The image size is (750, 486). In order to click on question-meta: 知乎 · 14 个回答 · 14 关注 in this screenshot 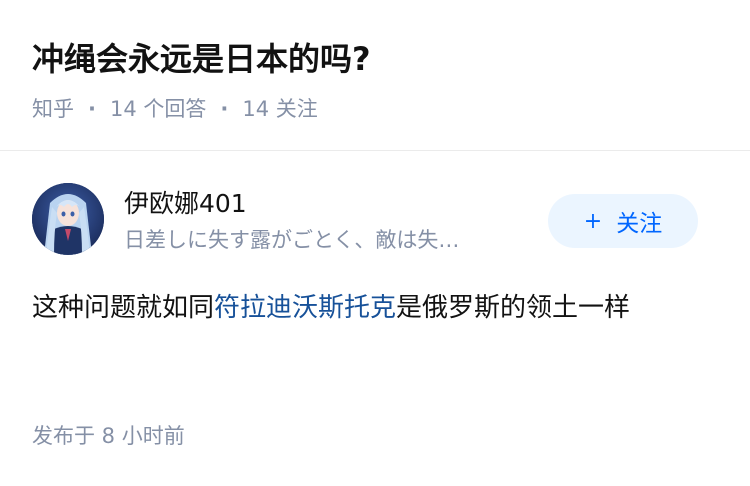, I will do `click(175, 109)`.